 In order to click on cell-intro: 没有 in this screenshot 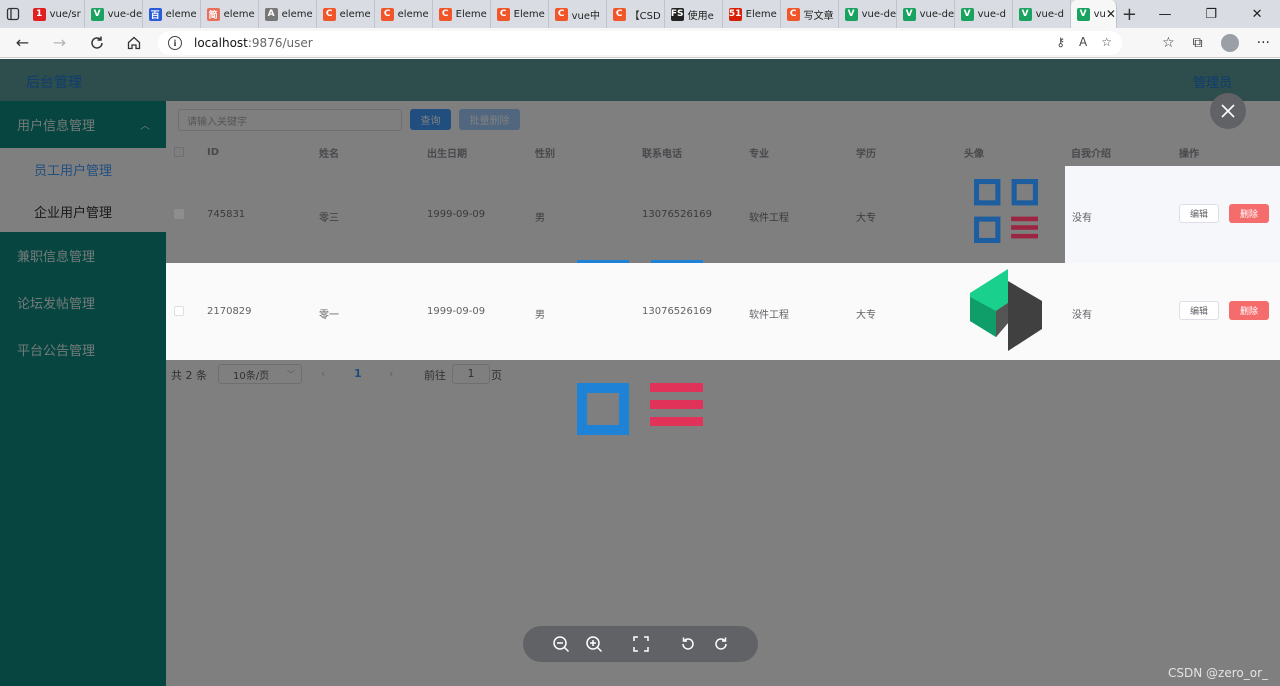, I will do `click(1082, 315)`.